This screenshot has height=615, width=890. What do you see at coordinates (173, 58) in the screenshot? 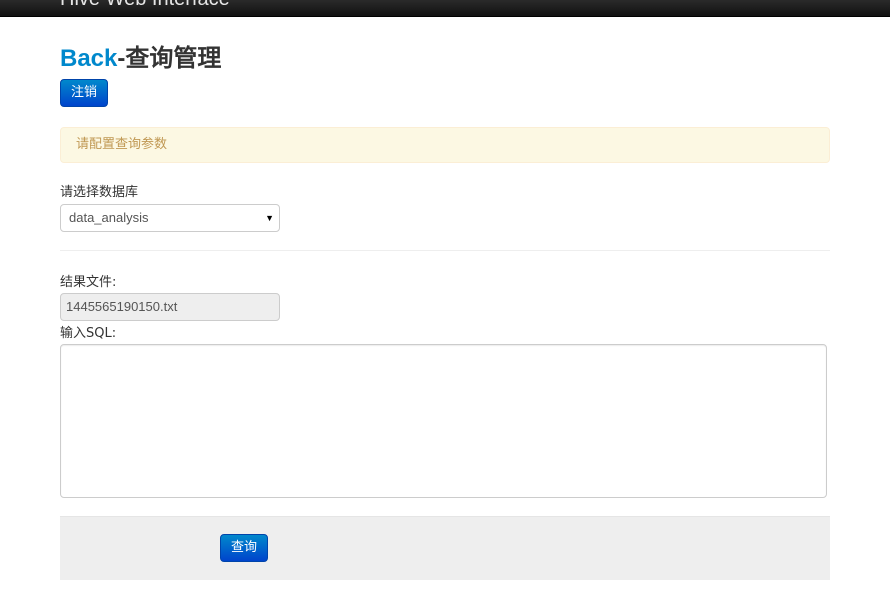
I see `page-title-text: 查询管理` at bounding box center [173, 58].